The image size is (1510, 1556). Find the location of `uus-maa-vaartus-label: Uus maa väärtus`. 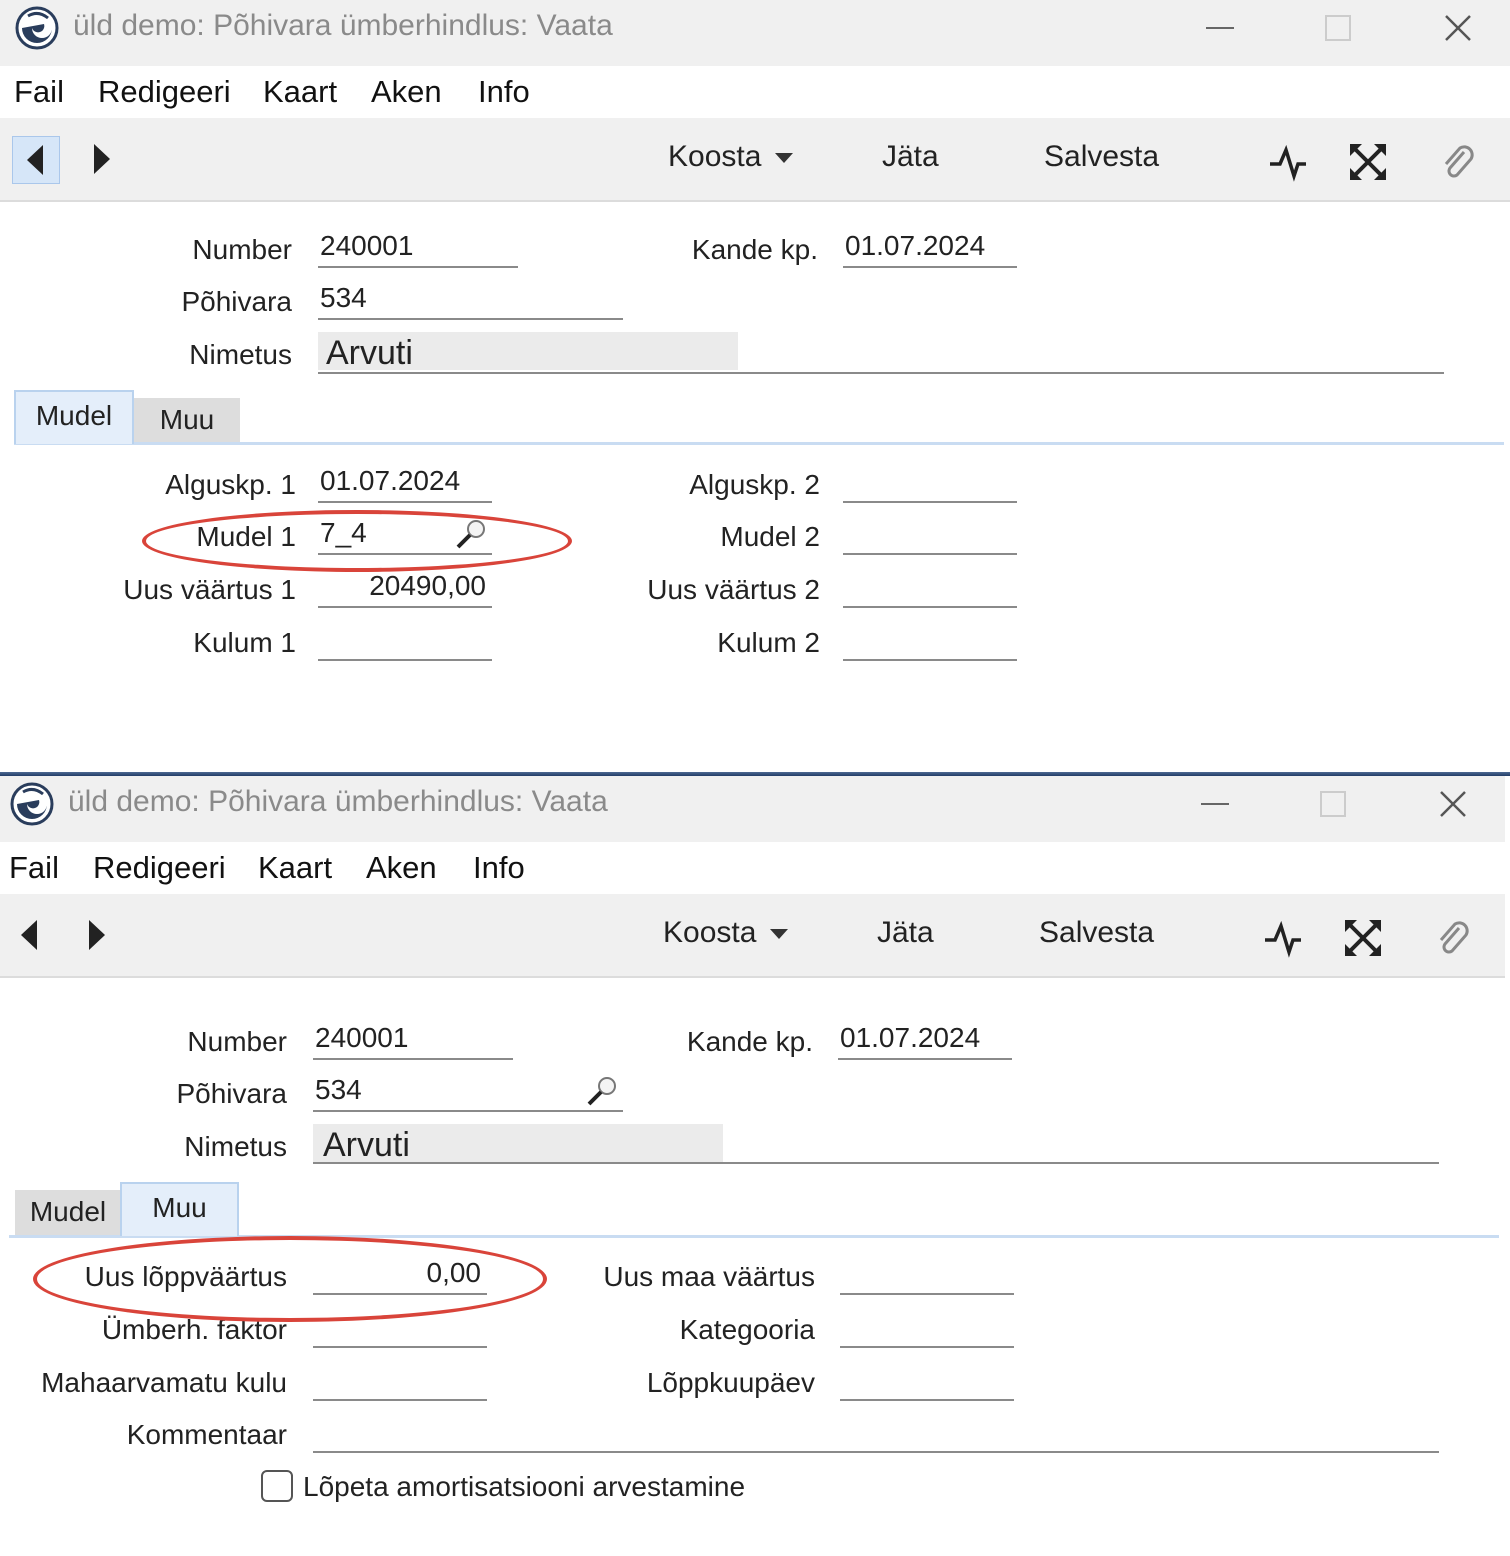

uus-maa-vaartus-label: Uus maa väärtus is located at coordinates (709, 1276).